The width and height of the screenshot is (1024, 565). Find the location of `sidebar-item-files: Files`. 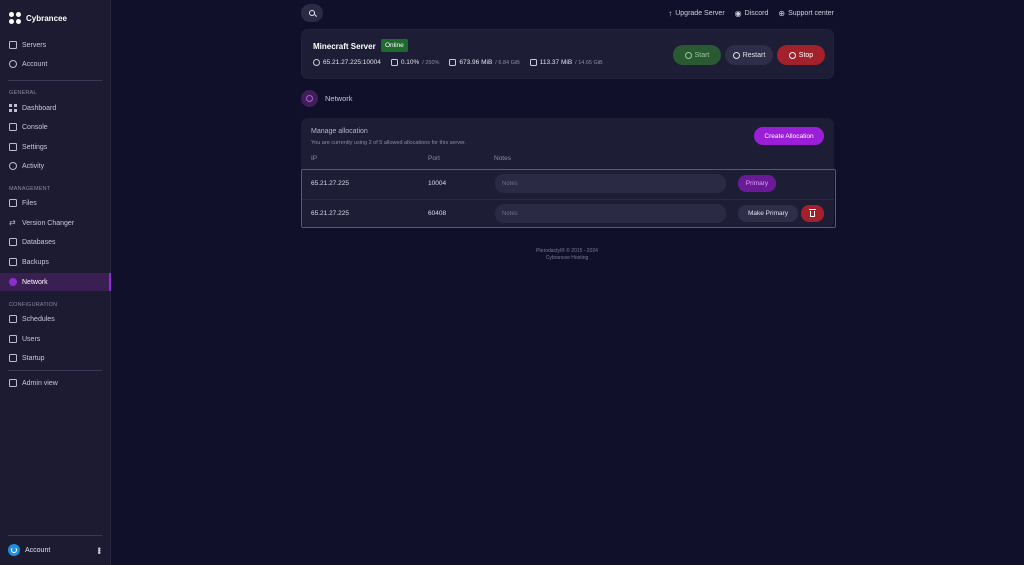

sidebar-item-files: Files is located at coordinates (55, 203).